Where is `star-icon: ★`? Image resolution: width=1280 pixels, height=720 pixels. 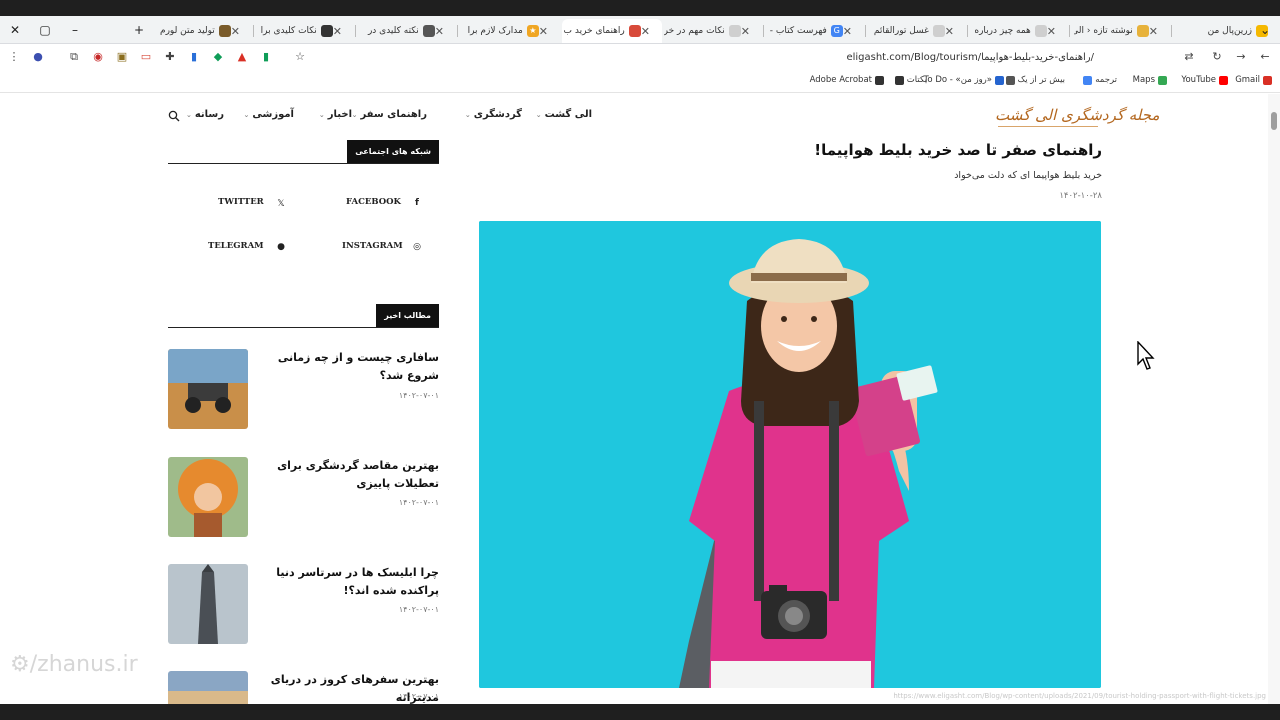
star-icon: ★ is located at coordinates (532, 31).